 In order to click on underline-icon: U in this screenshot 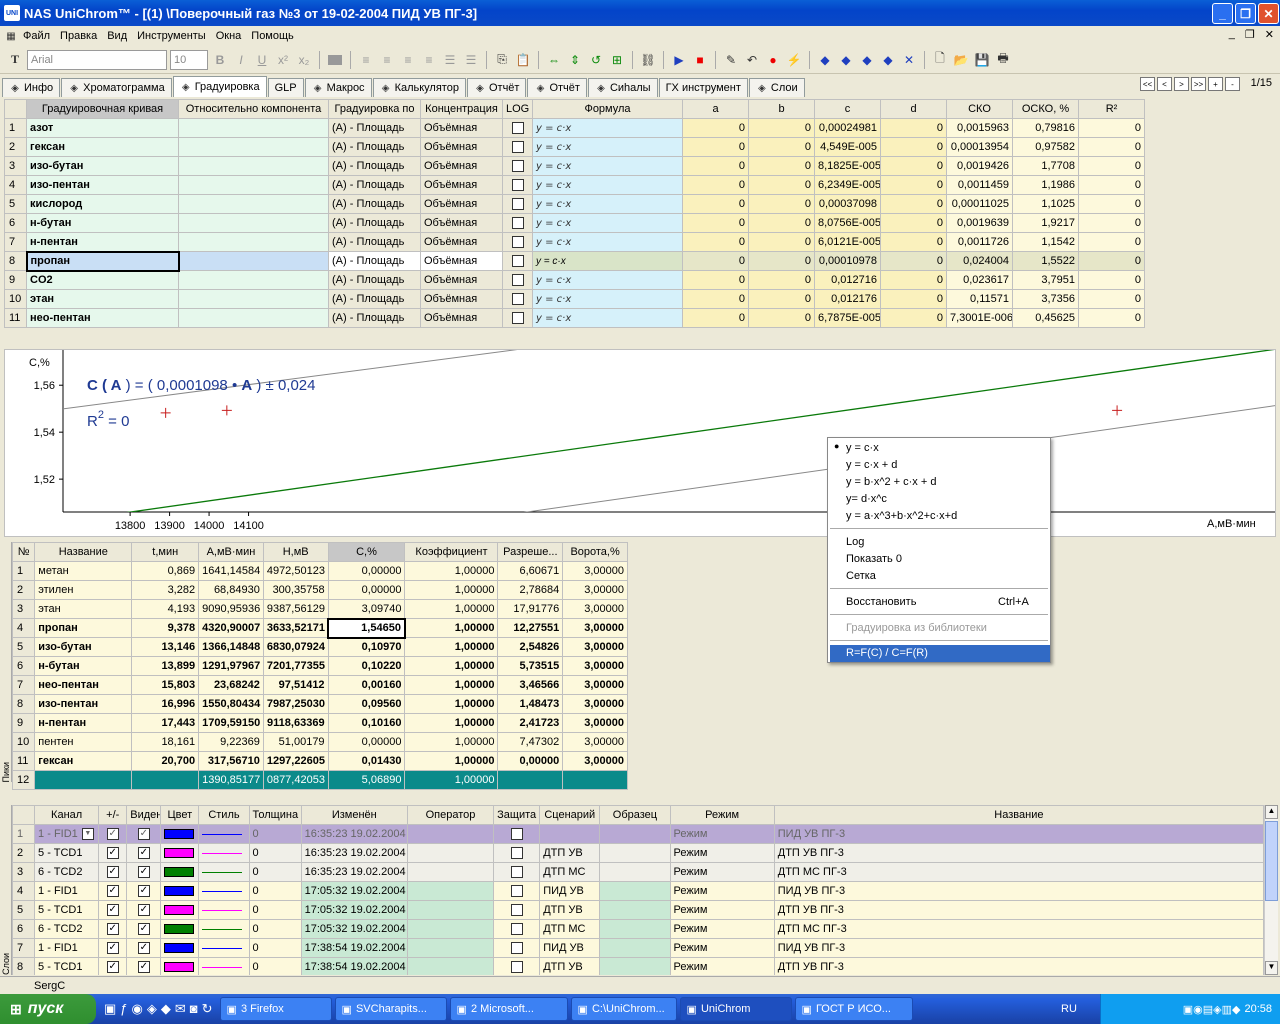, I will do `click(262, 60)`.